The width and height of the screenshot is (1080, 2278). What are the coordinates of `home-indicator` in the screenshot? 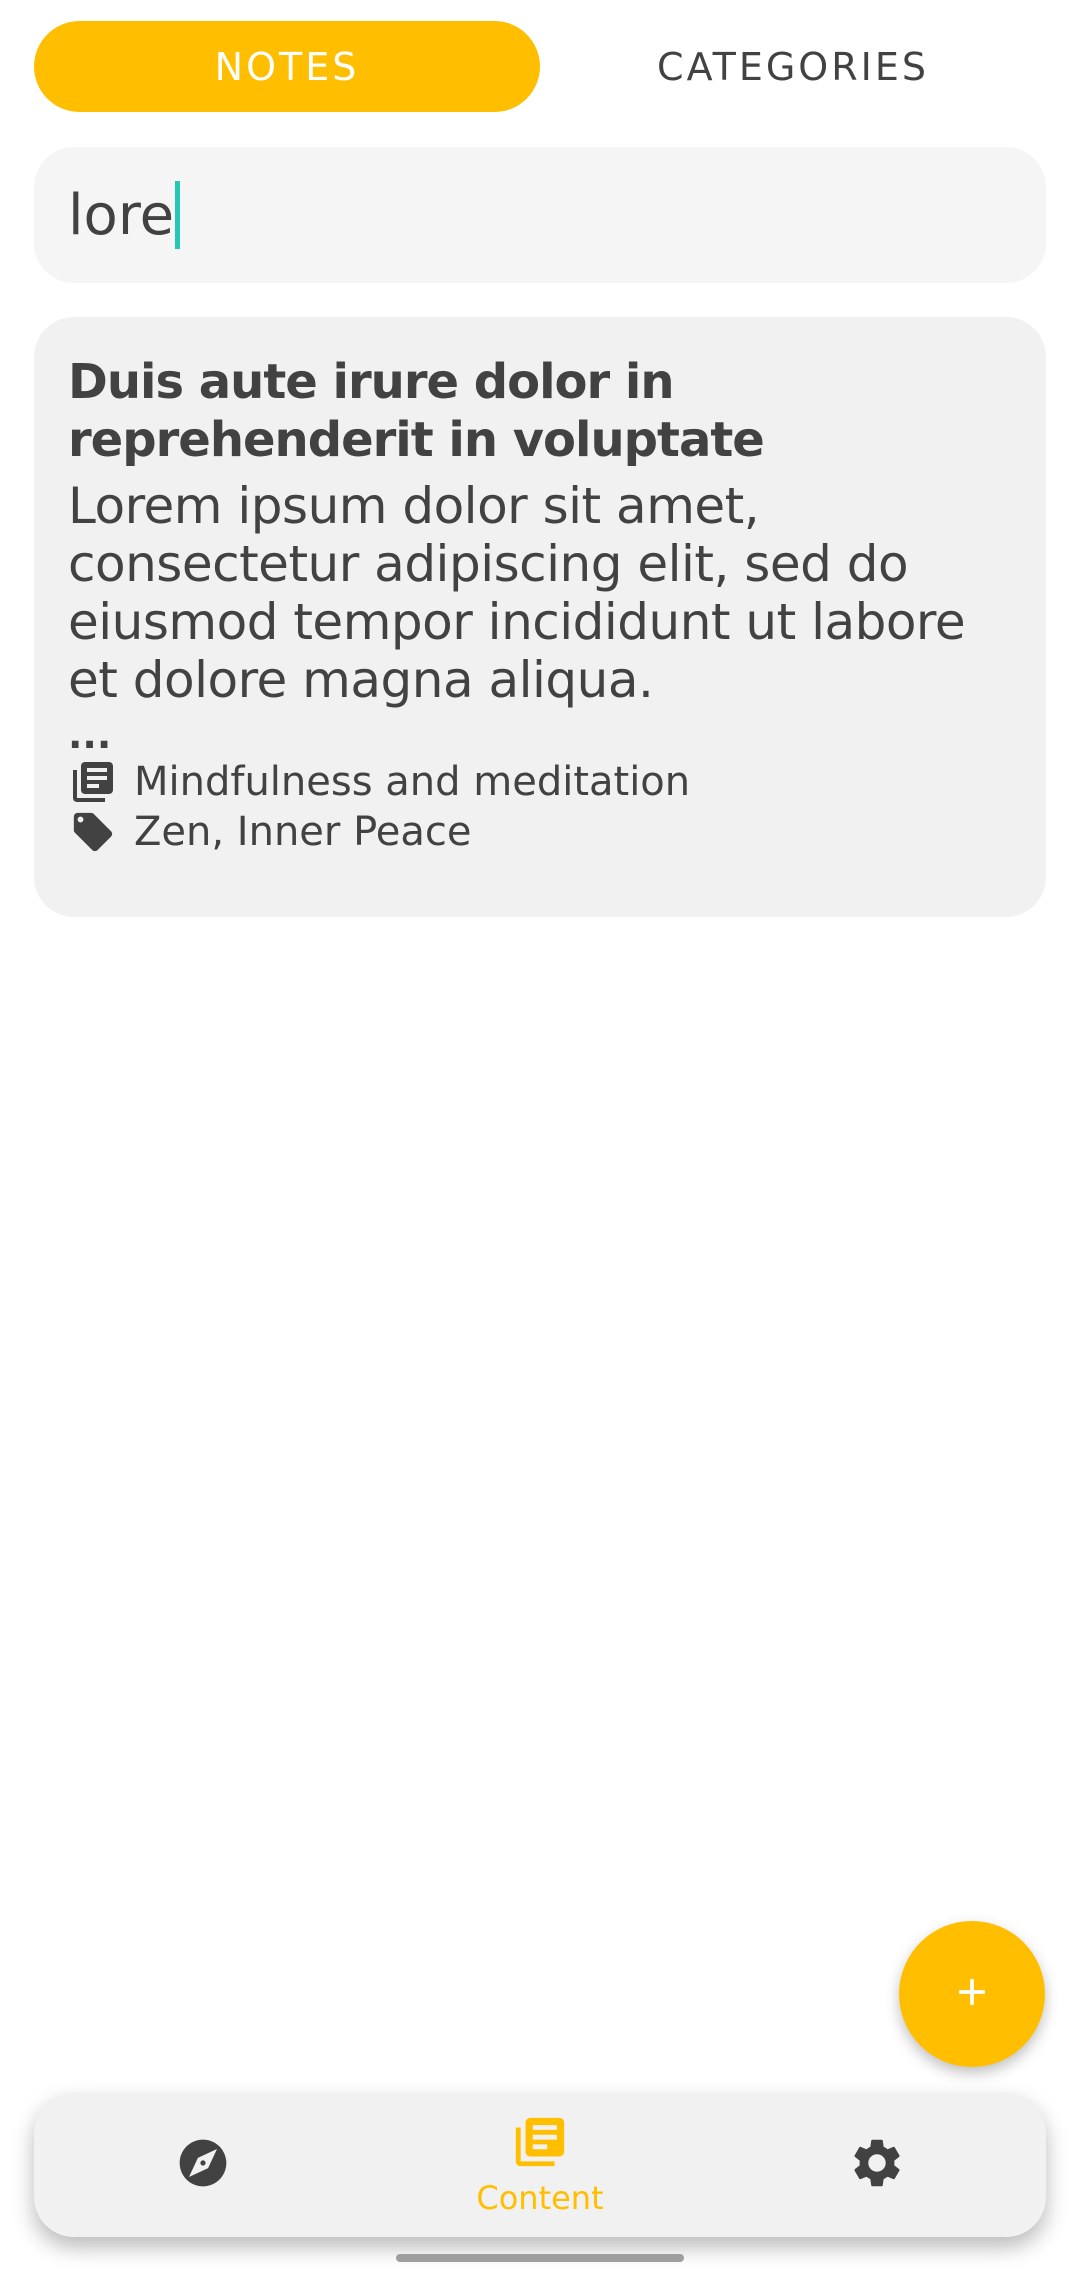 It's located at (540, 2258).